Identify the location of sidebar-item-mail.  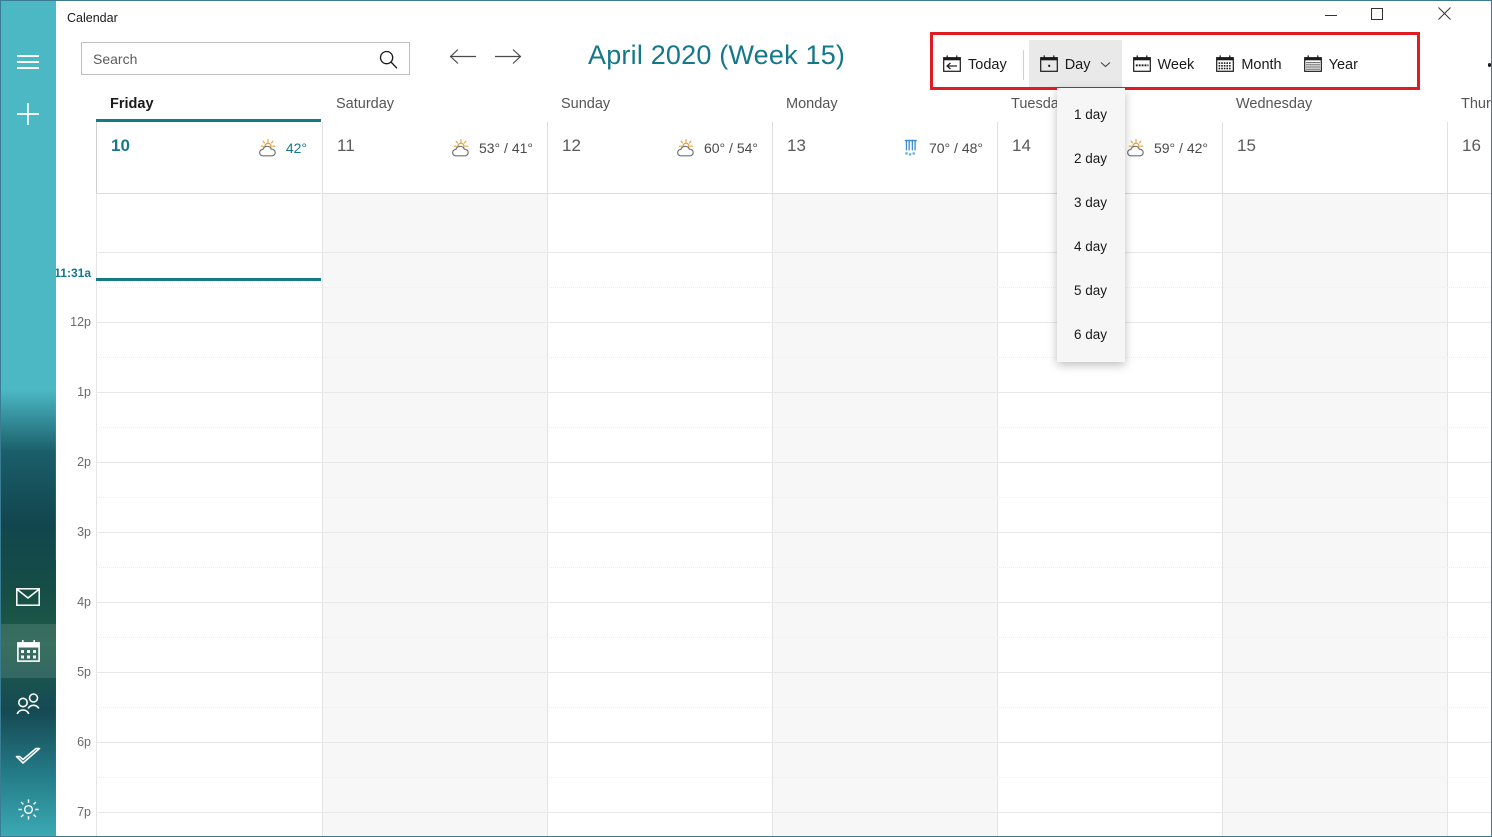
(28, 597).